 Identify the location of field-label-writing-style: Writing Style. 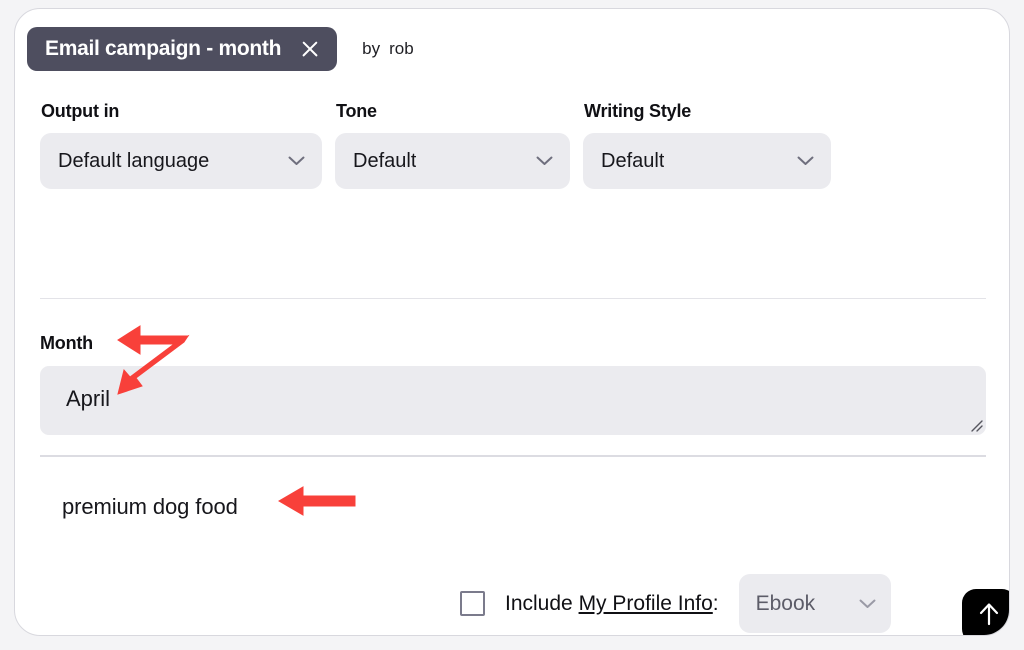
(638, 111).